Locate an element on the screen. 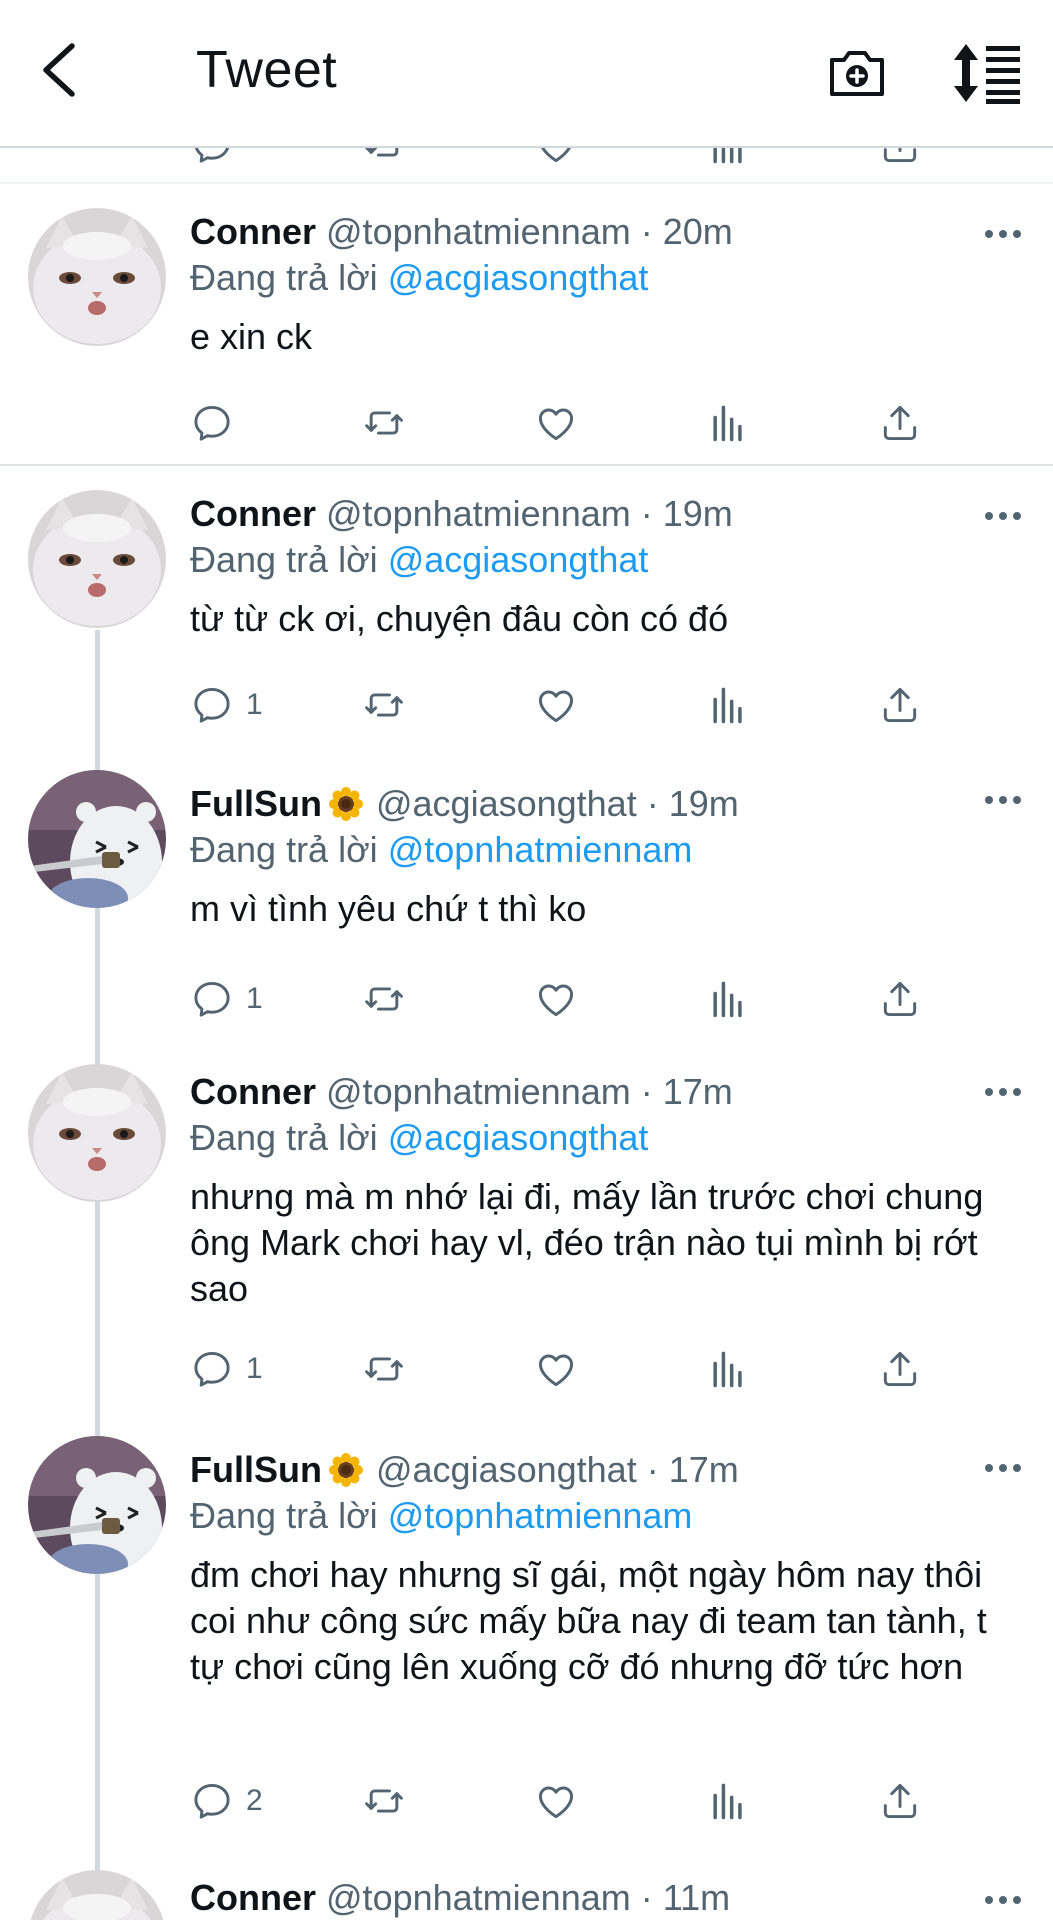  timestamp: · 19m is located at coordinates (692, 803).